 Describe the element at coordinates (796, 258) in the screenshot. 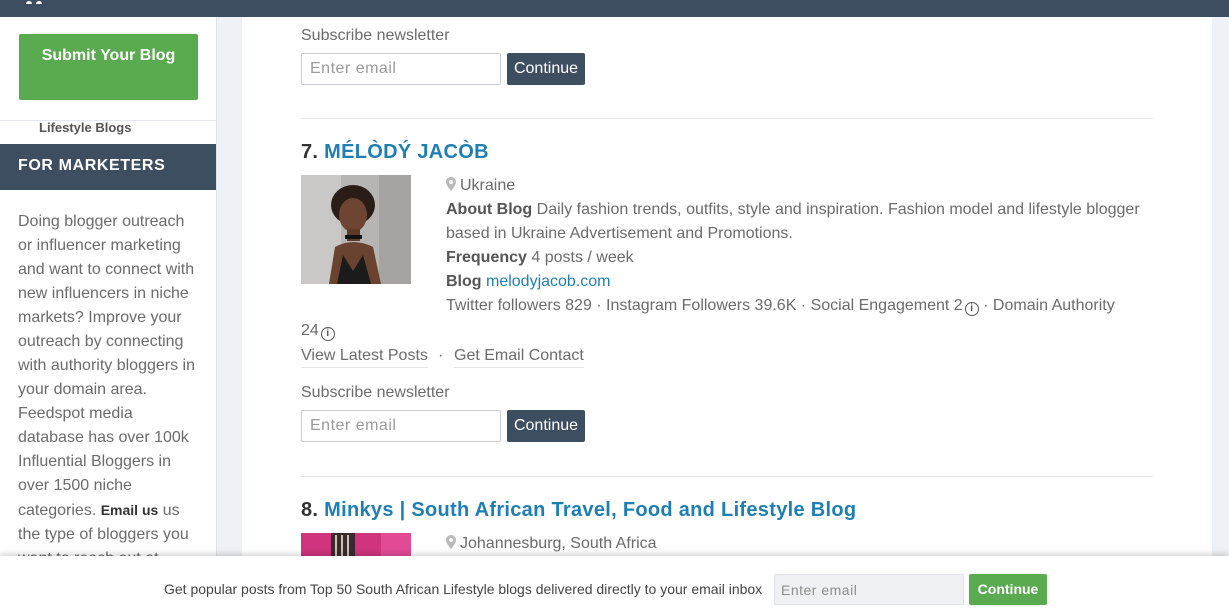

I see `frequency-row: Frequency 4 posts / week` at that location.